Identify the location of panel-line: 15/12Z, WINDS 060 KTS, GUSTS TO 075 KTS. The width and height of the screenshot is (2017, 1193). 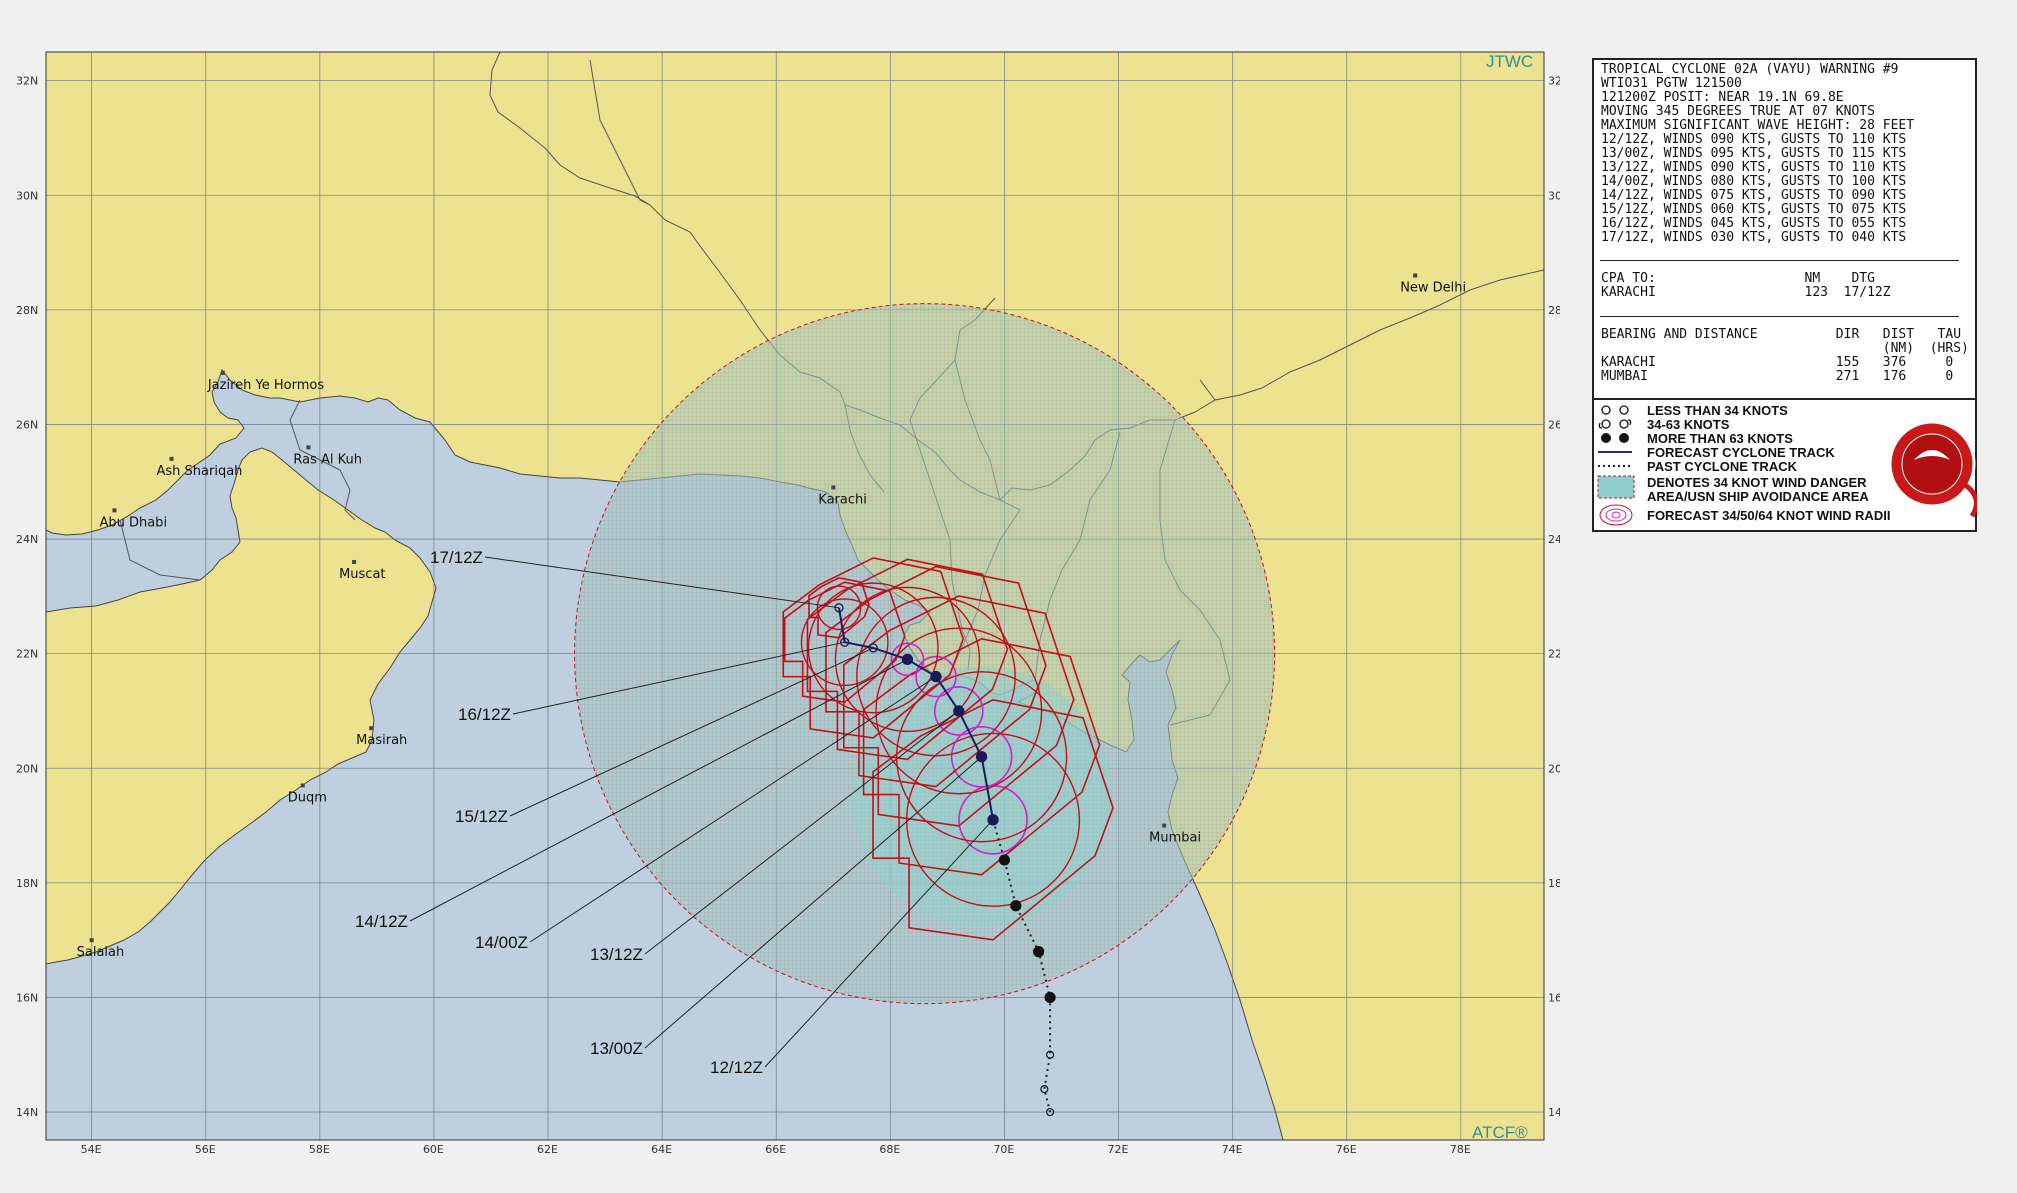
(1754, 209).